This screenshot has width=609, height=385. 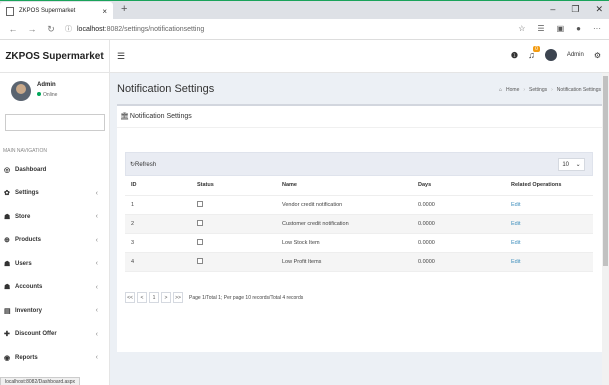 I want to click on url-path: :8082/settings/notificationsetting, so click(x=154, y=29).